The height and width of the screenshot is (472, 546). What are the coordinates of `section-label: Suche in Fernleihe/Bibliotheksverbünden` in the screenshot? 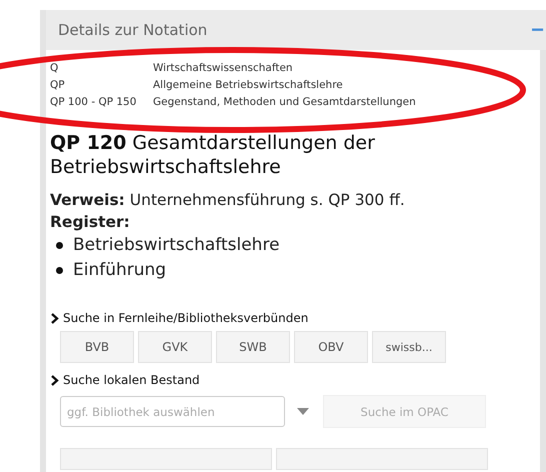 It's located at (185, 318).